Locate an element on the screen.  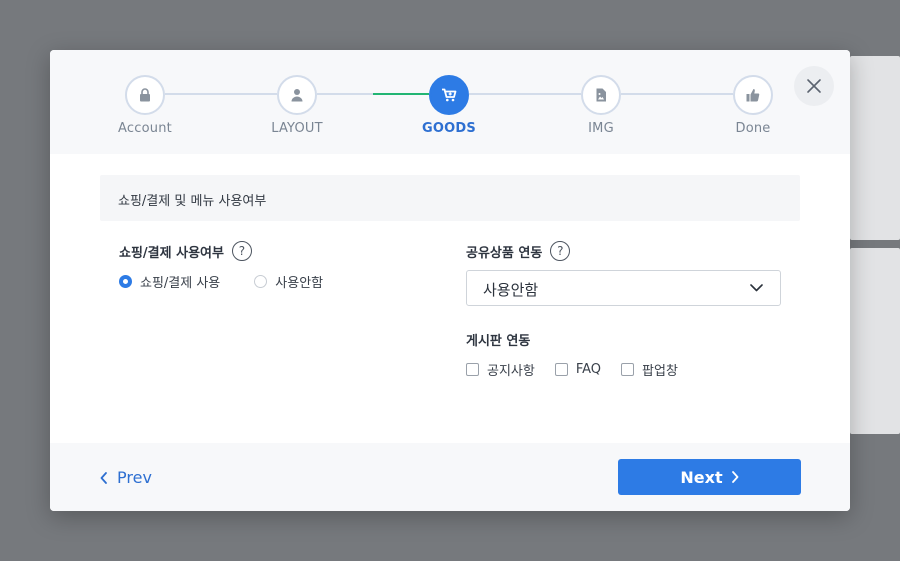
close-button is located at coordinates (814, 86).